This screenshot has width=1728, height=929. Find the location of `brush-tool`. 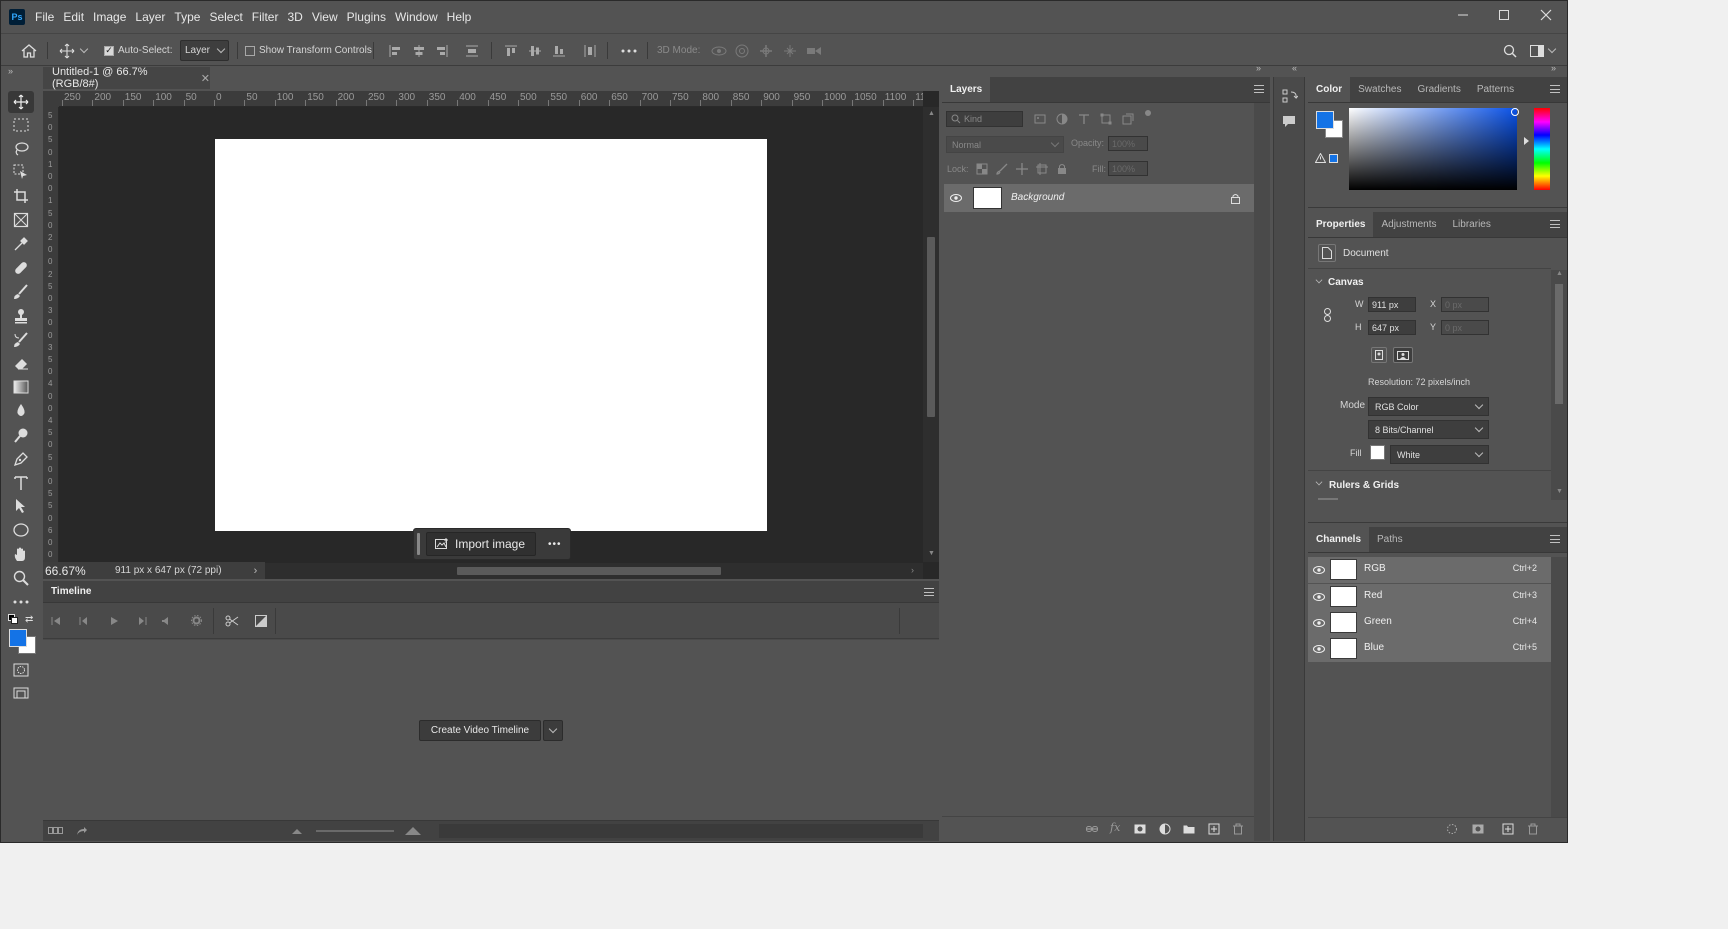

brush-tool is located at coordinates (21, 292).